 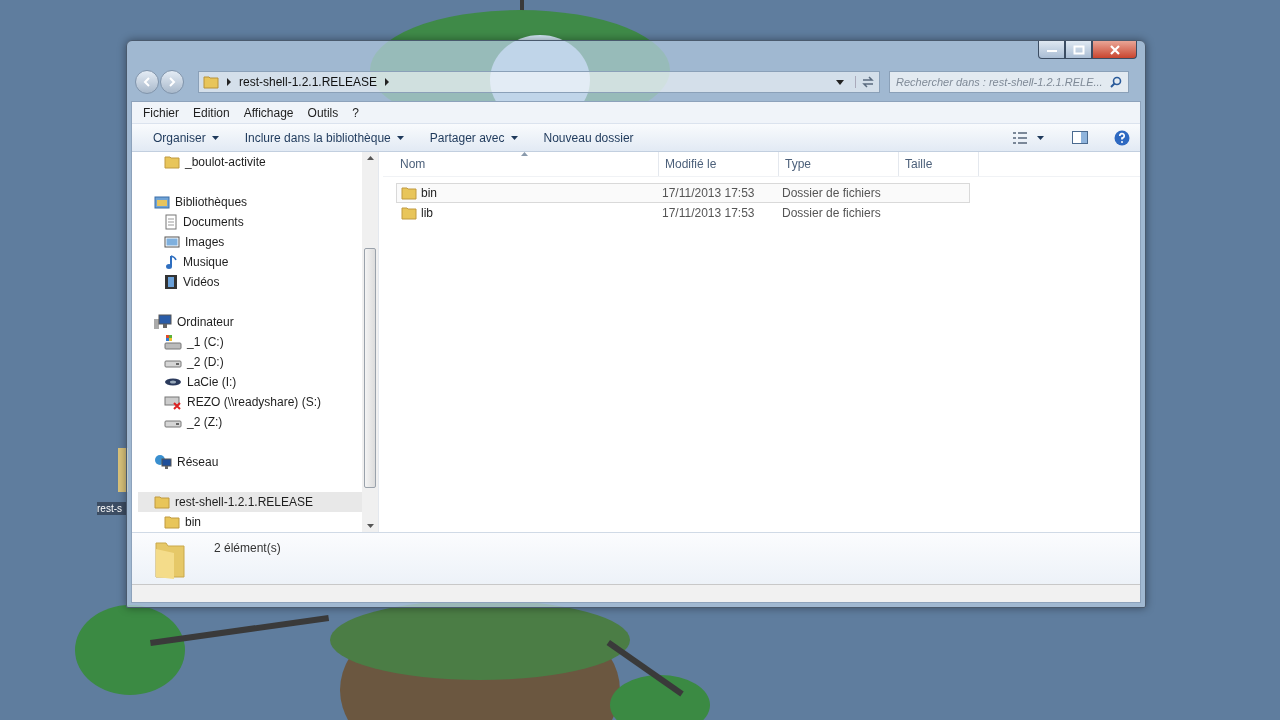 What do you see at coordinates (162, 202) in the screenshot?
I see `library-icon` at bounding box center [162, 202].